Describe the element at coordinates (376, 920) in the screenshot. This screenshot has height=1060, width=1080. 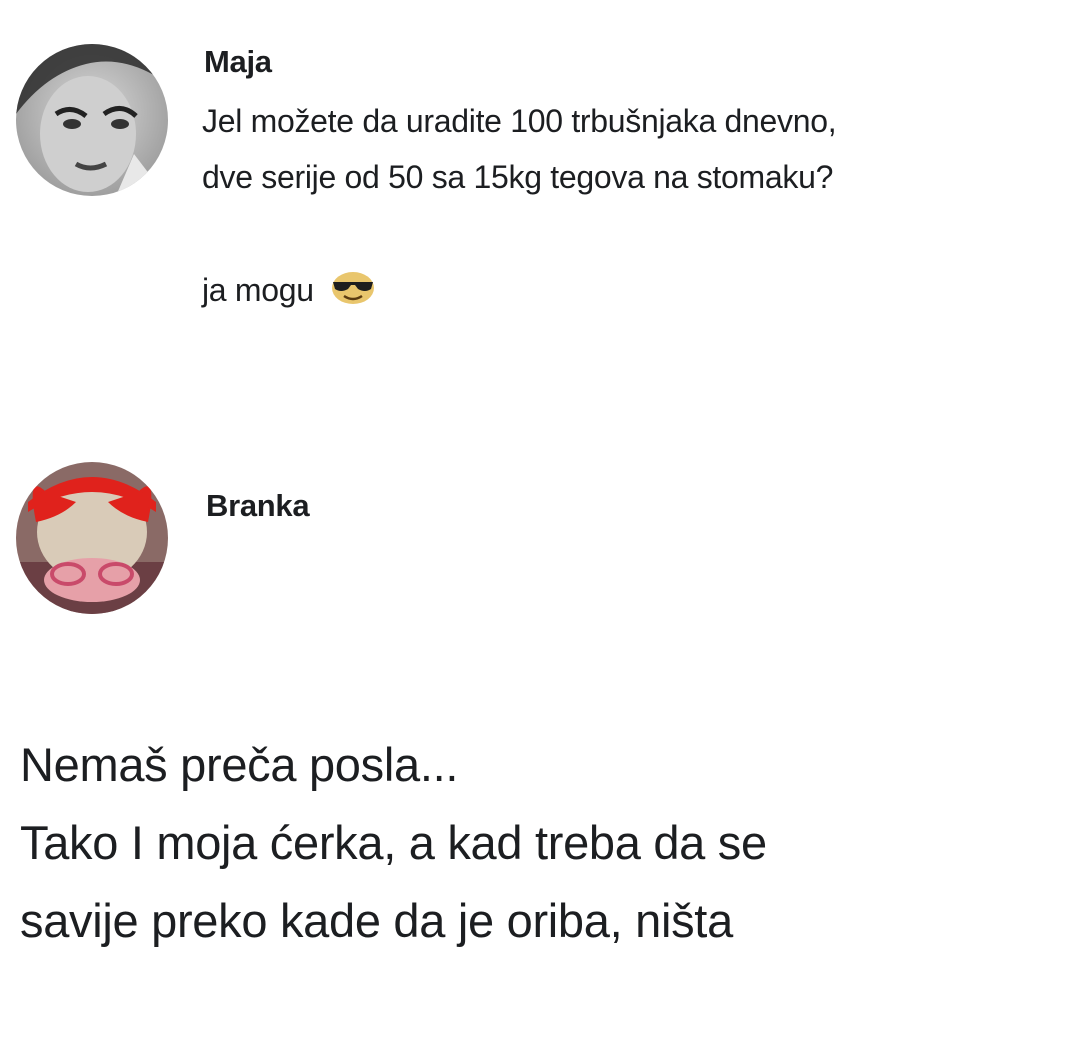
I see `reply-text-line: savije preko kade da je oriba, ništa` at that location.